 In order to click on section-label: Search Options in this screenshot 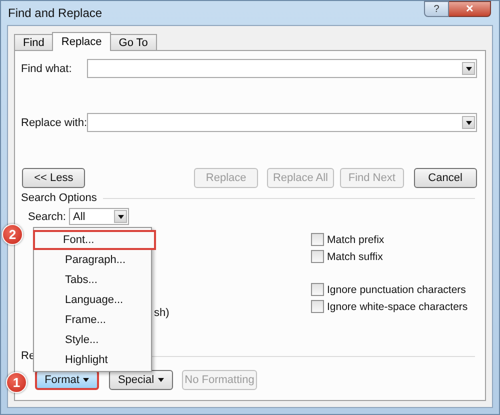, I will do `click(59, 198)`.